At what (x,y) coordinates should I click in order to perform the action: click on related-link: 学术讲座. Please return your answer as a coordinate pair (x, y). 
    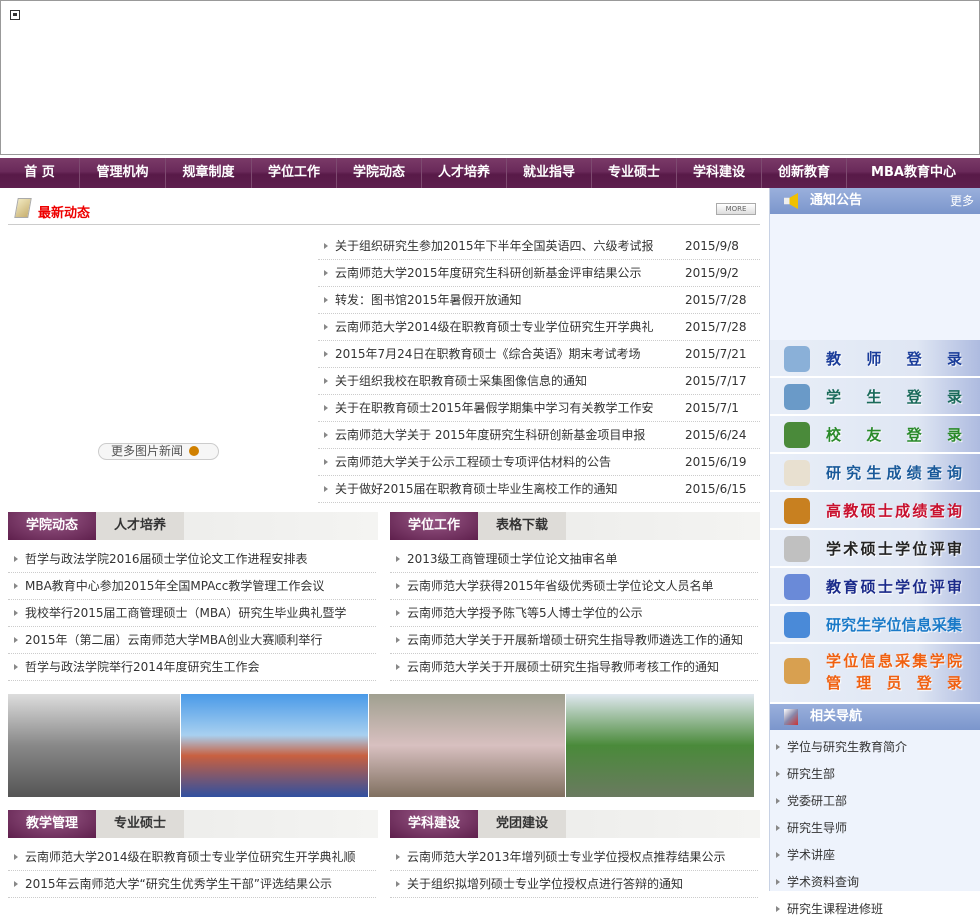
    Looking at the image, I should click on (875, 855).